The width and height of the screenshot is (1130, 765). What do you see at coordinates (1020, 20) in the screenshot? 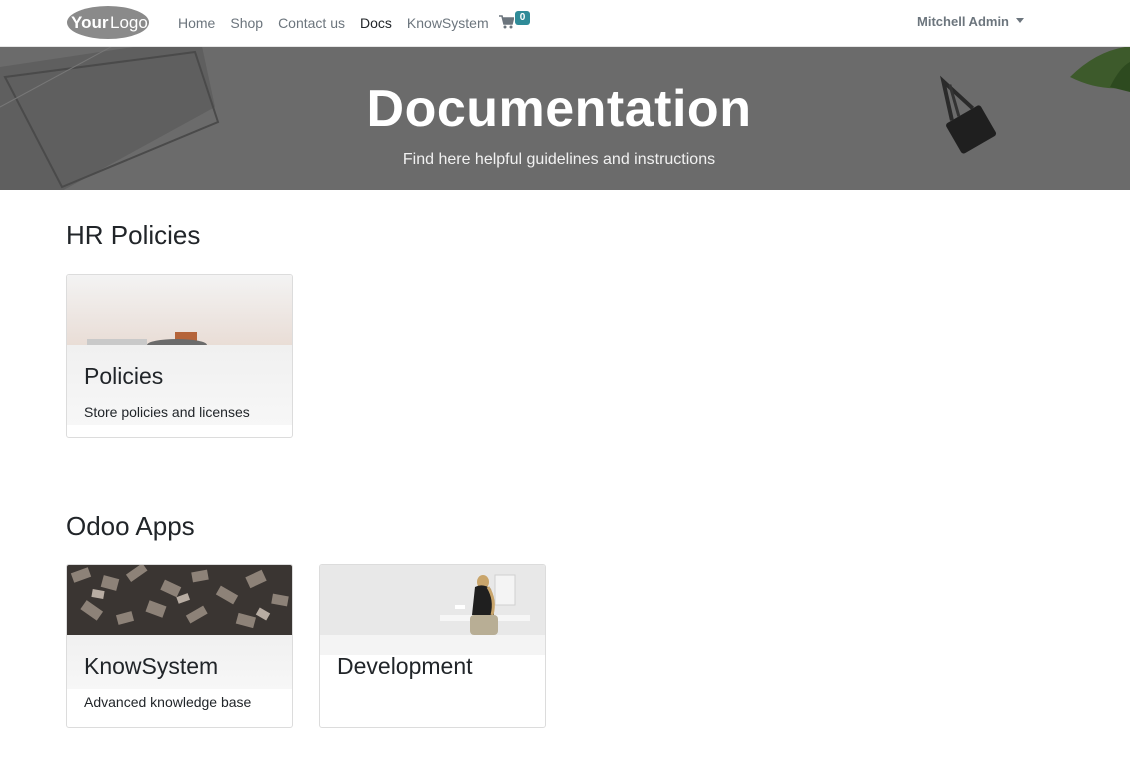
I see `caret-down-icon` at bounding box center [1020, 20].